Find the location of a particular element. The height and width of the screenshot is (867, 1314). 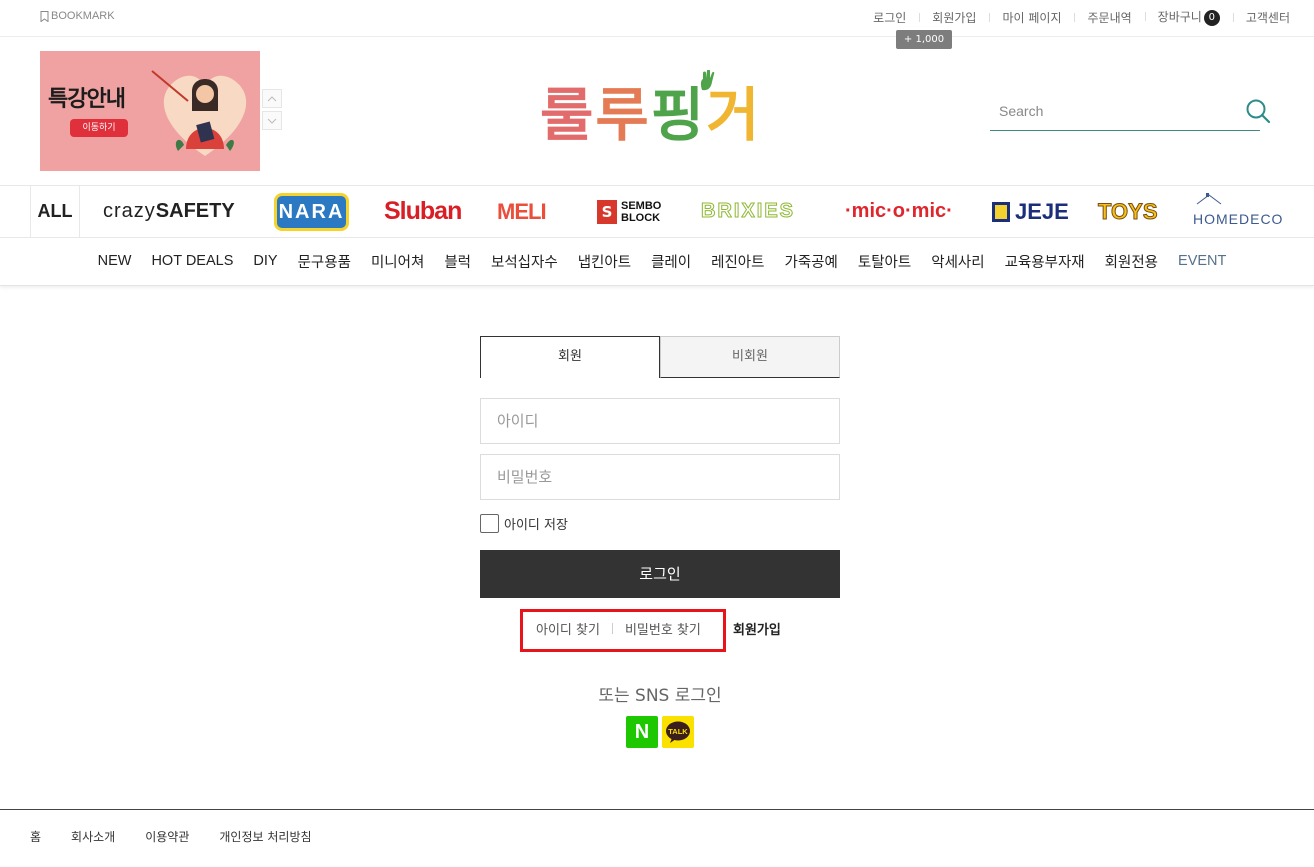

banner-arrows is located at coordinates (272, 109).